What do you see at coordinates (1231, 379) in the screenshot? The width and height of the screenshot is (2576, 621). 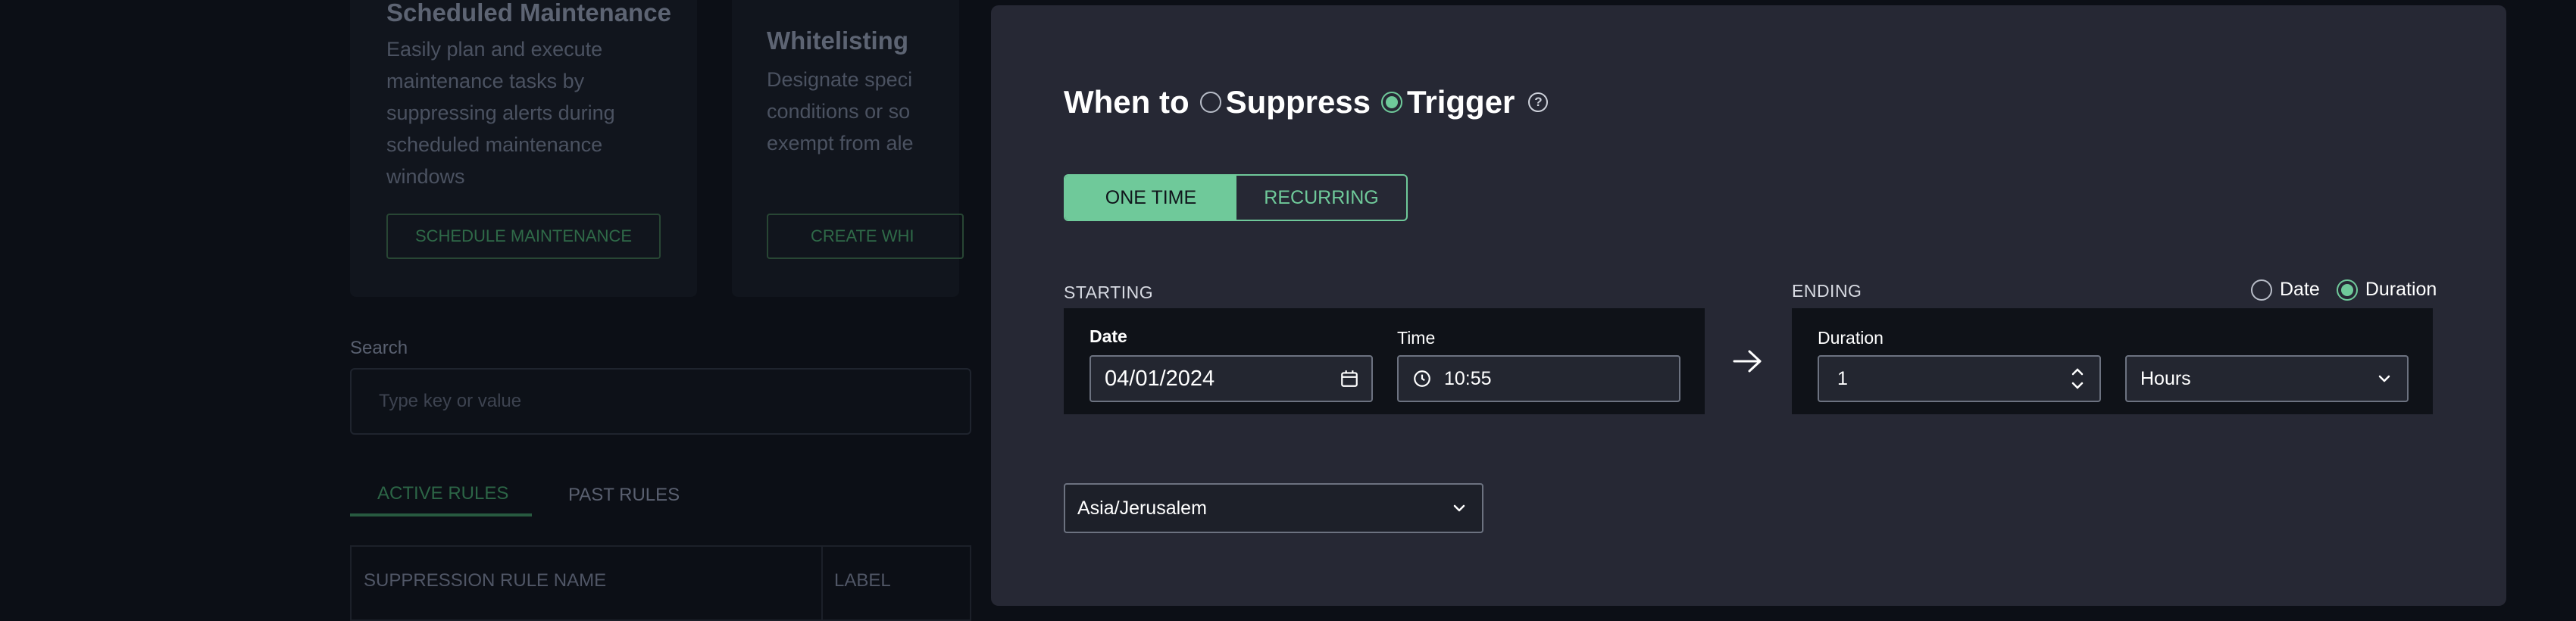 I see `start-date-input: 04/01/2024` at bounding box center [1231, 379].